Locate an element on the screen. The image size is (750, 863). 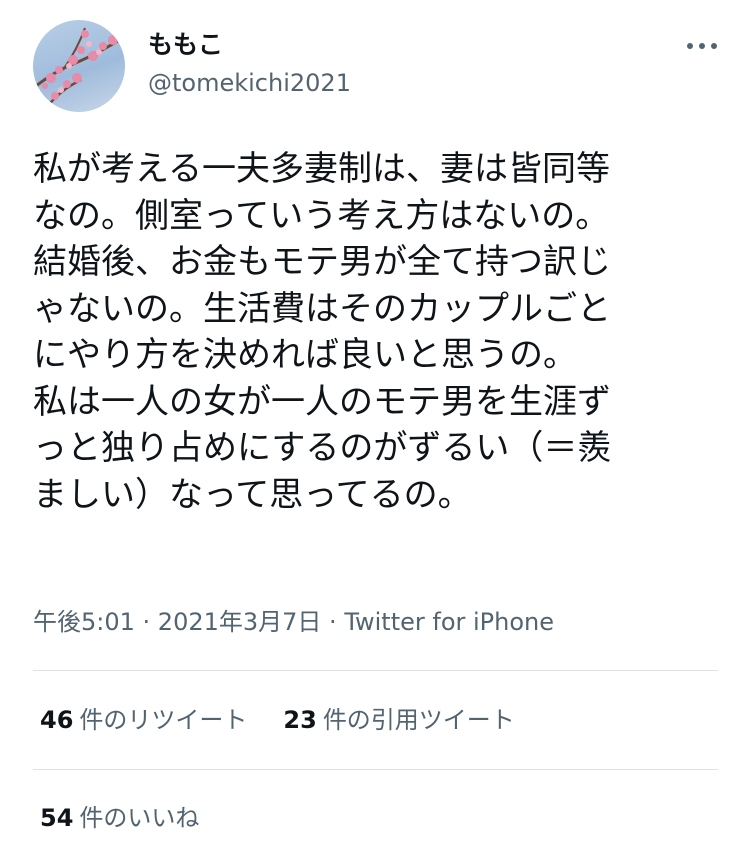
likes-stats-row: 54 件のいいね is located at coordinates (137, 818).